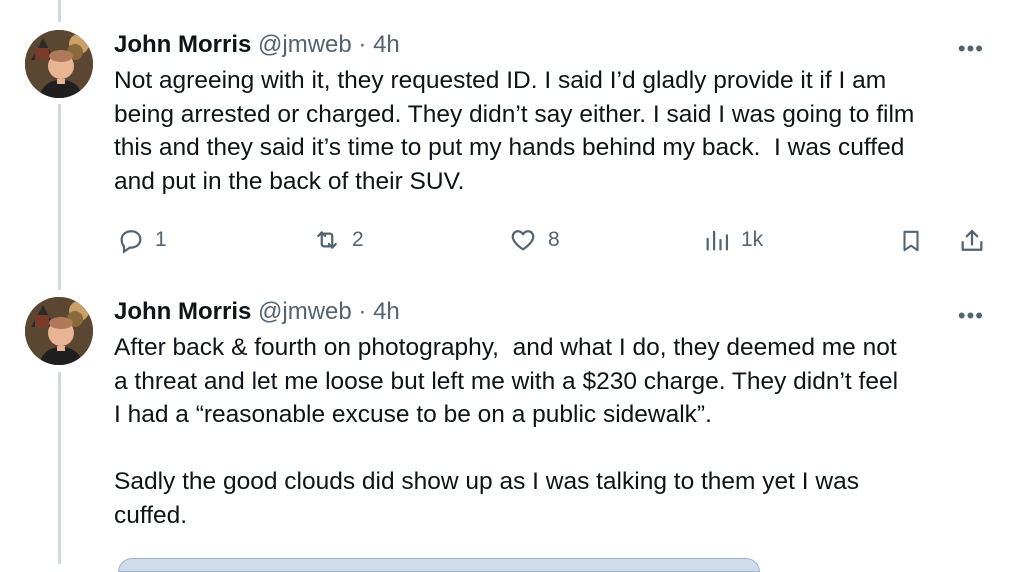 The image size is (1026, 572). I want to click on repost-button: 2, so click(338, 240).